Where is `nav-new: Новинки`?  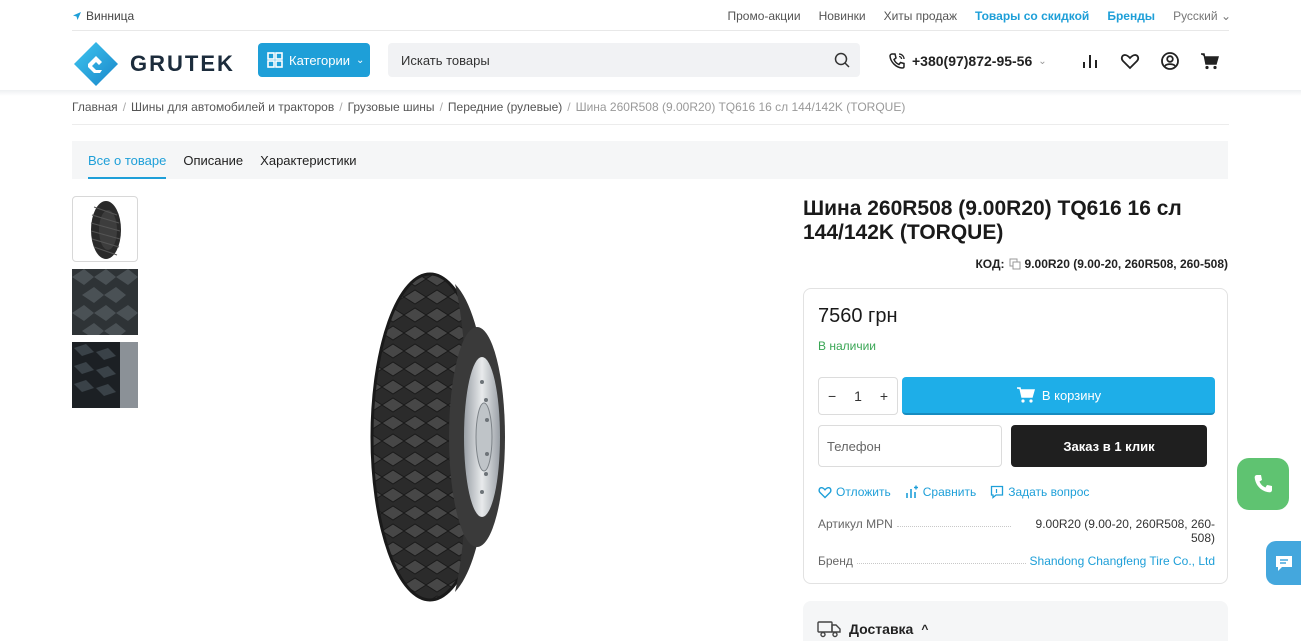
nav-new: Новинки is located at coordinates (842, 16).